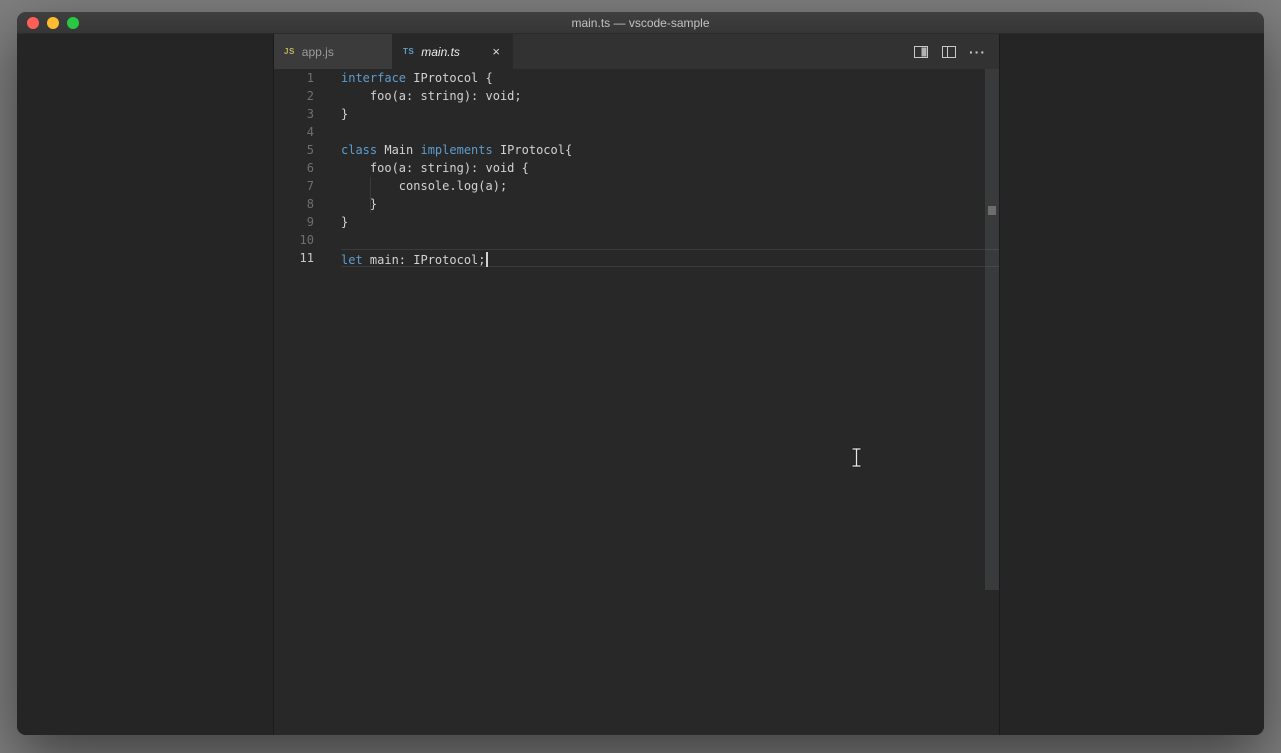 The width and height of the screenshot is (1281, 753). I want to click on code-token: IProtocol{, so click(532, 150).